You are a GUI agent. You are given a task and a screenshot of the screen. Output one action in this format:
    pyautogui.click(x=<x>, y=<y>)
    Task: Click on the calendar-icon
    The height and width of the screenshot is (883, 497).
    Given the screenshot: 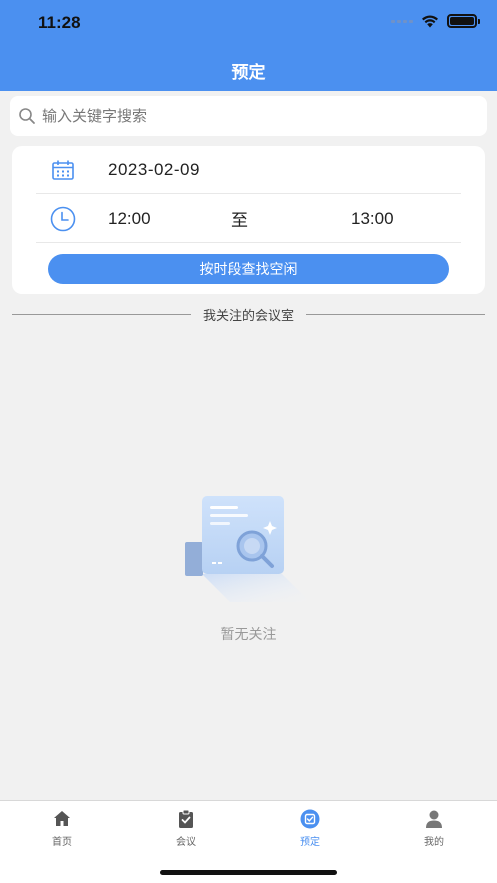 What is the action you would take?
    pyautogui.click(x=63, y=170)
    